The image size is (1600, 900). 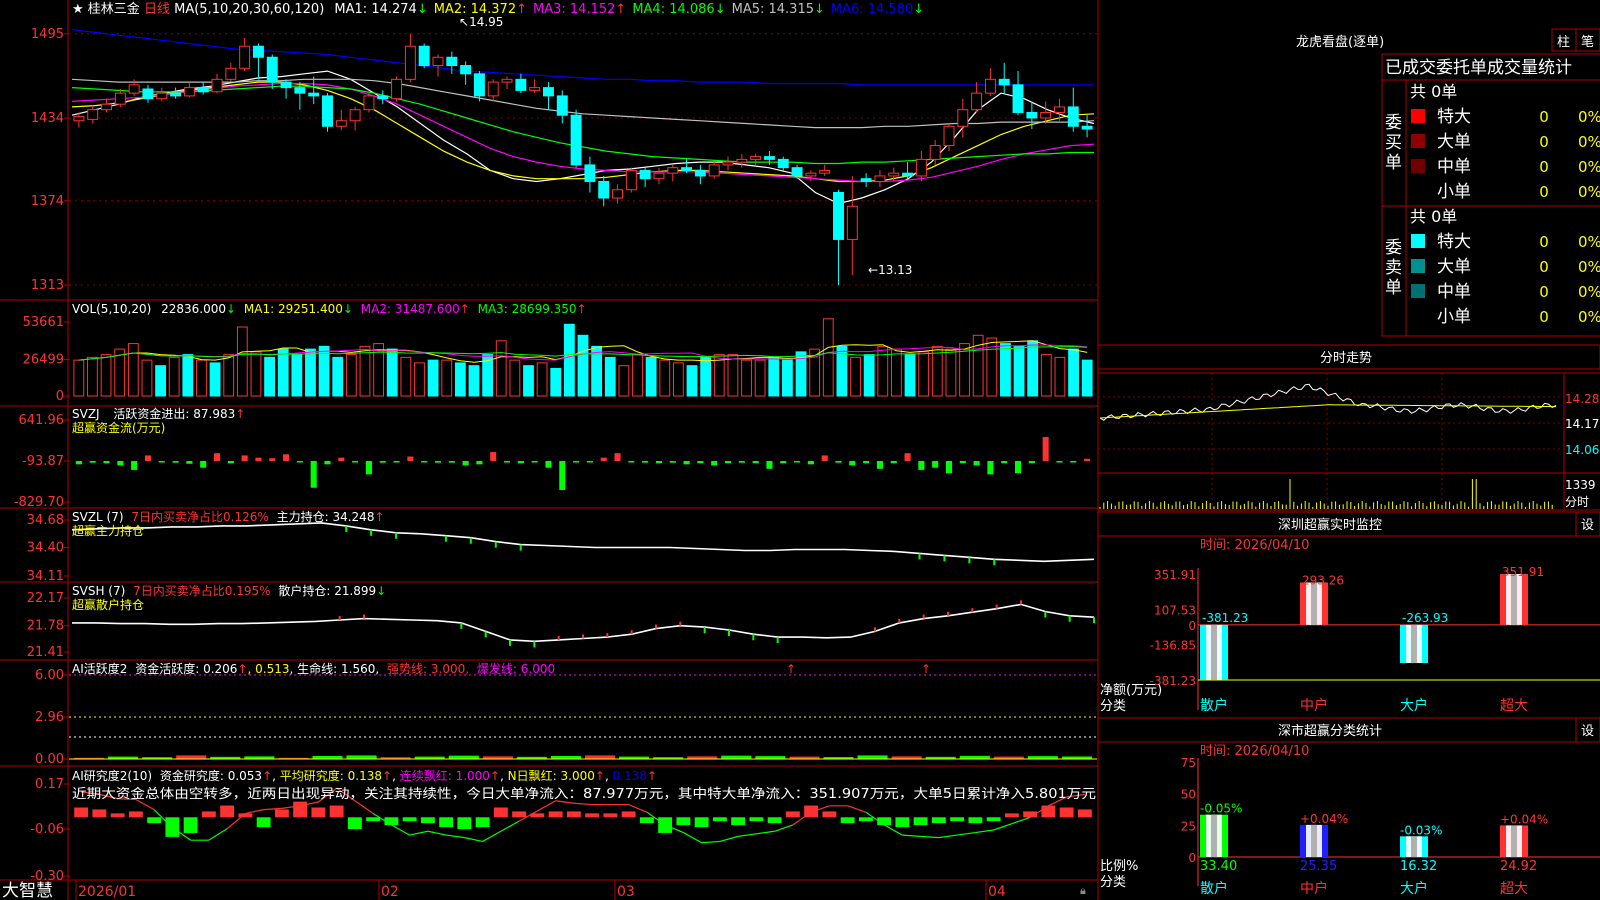 I want to click on lock-icon: 🔒︎, so click(x=1083, y=890).